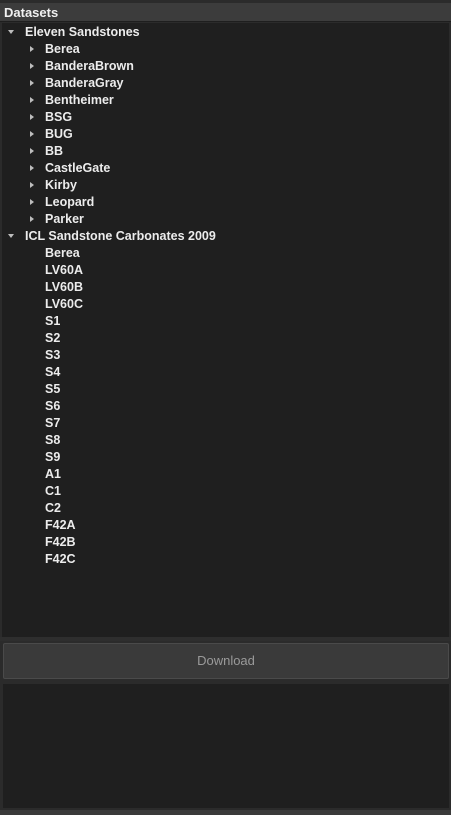 The image size is (451, 815). Describe the element at coordinates (225, 185) in the screenshot. I see `tree-item-row: Kirby` at that location.